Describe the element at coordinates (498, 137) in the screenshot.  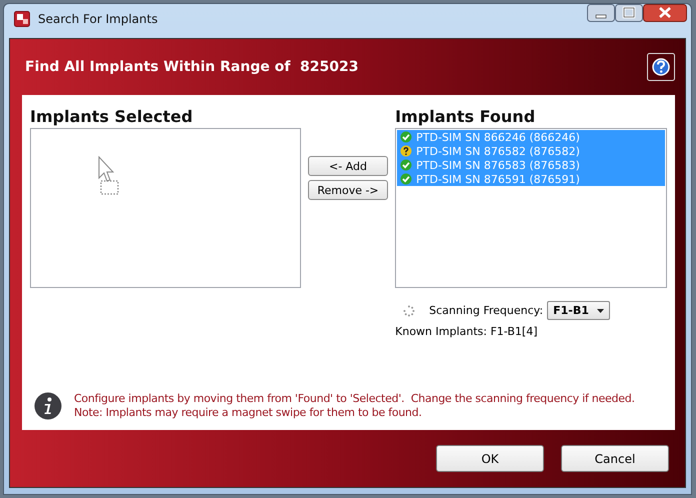
I see `item-text: PTD-SIM SN 866246 (866246)` at that location.